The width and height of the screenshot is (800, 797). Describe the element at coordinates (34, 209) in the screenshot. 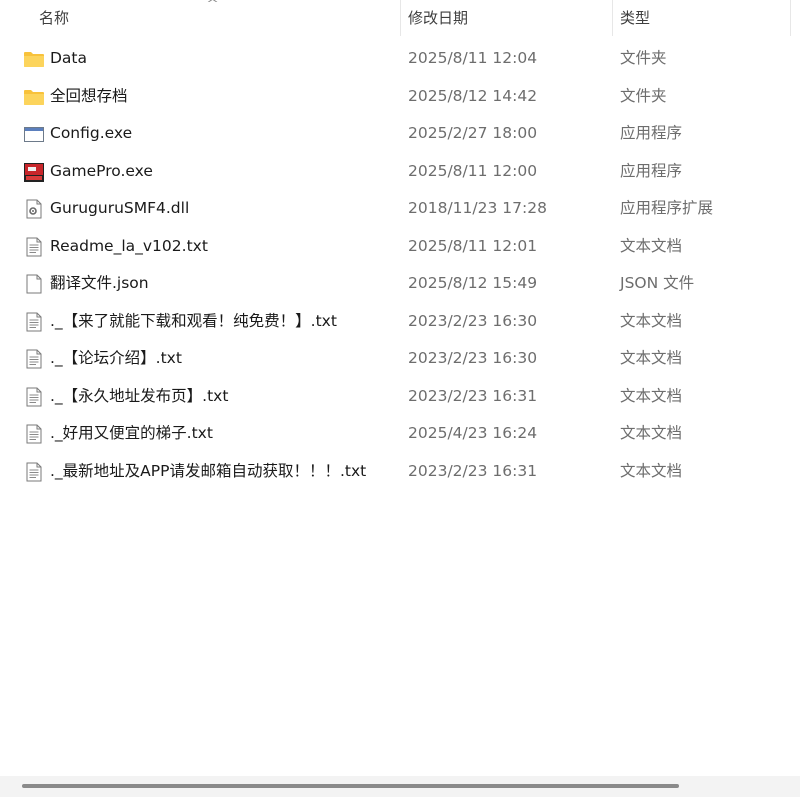

I see `dll-gear-icon` at that location.